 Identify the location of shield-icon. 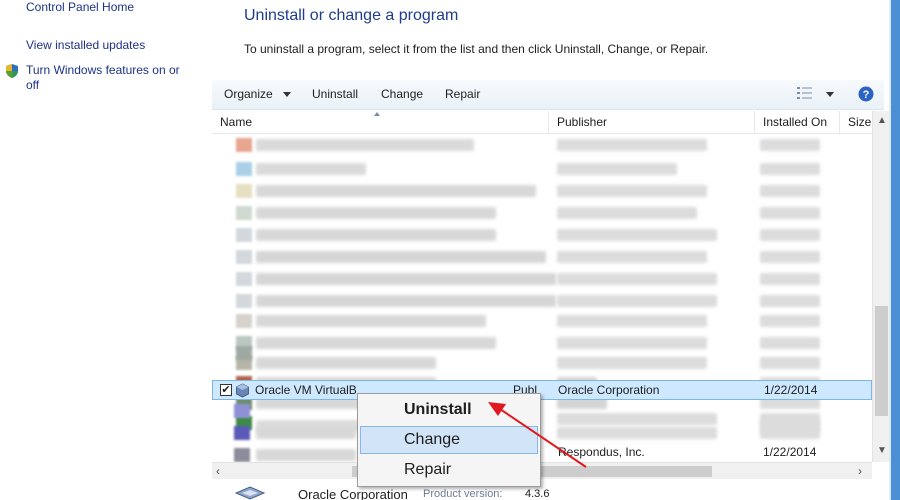
(12, 71).